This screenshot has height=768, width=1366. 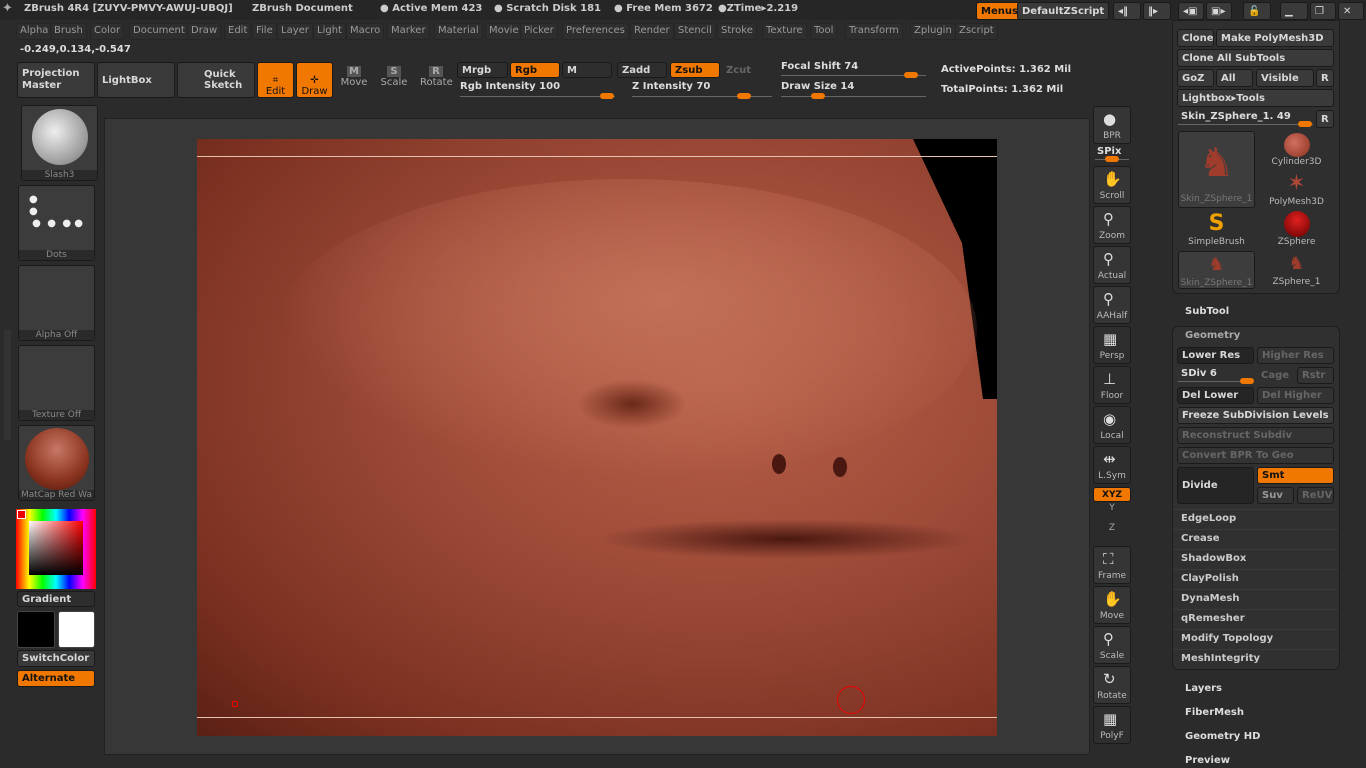 What do you see at coordinates (853, 75) in the screenshot?
I see `focal-shift-slider` at bounding box center [853, 75].